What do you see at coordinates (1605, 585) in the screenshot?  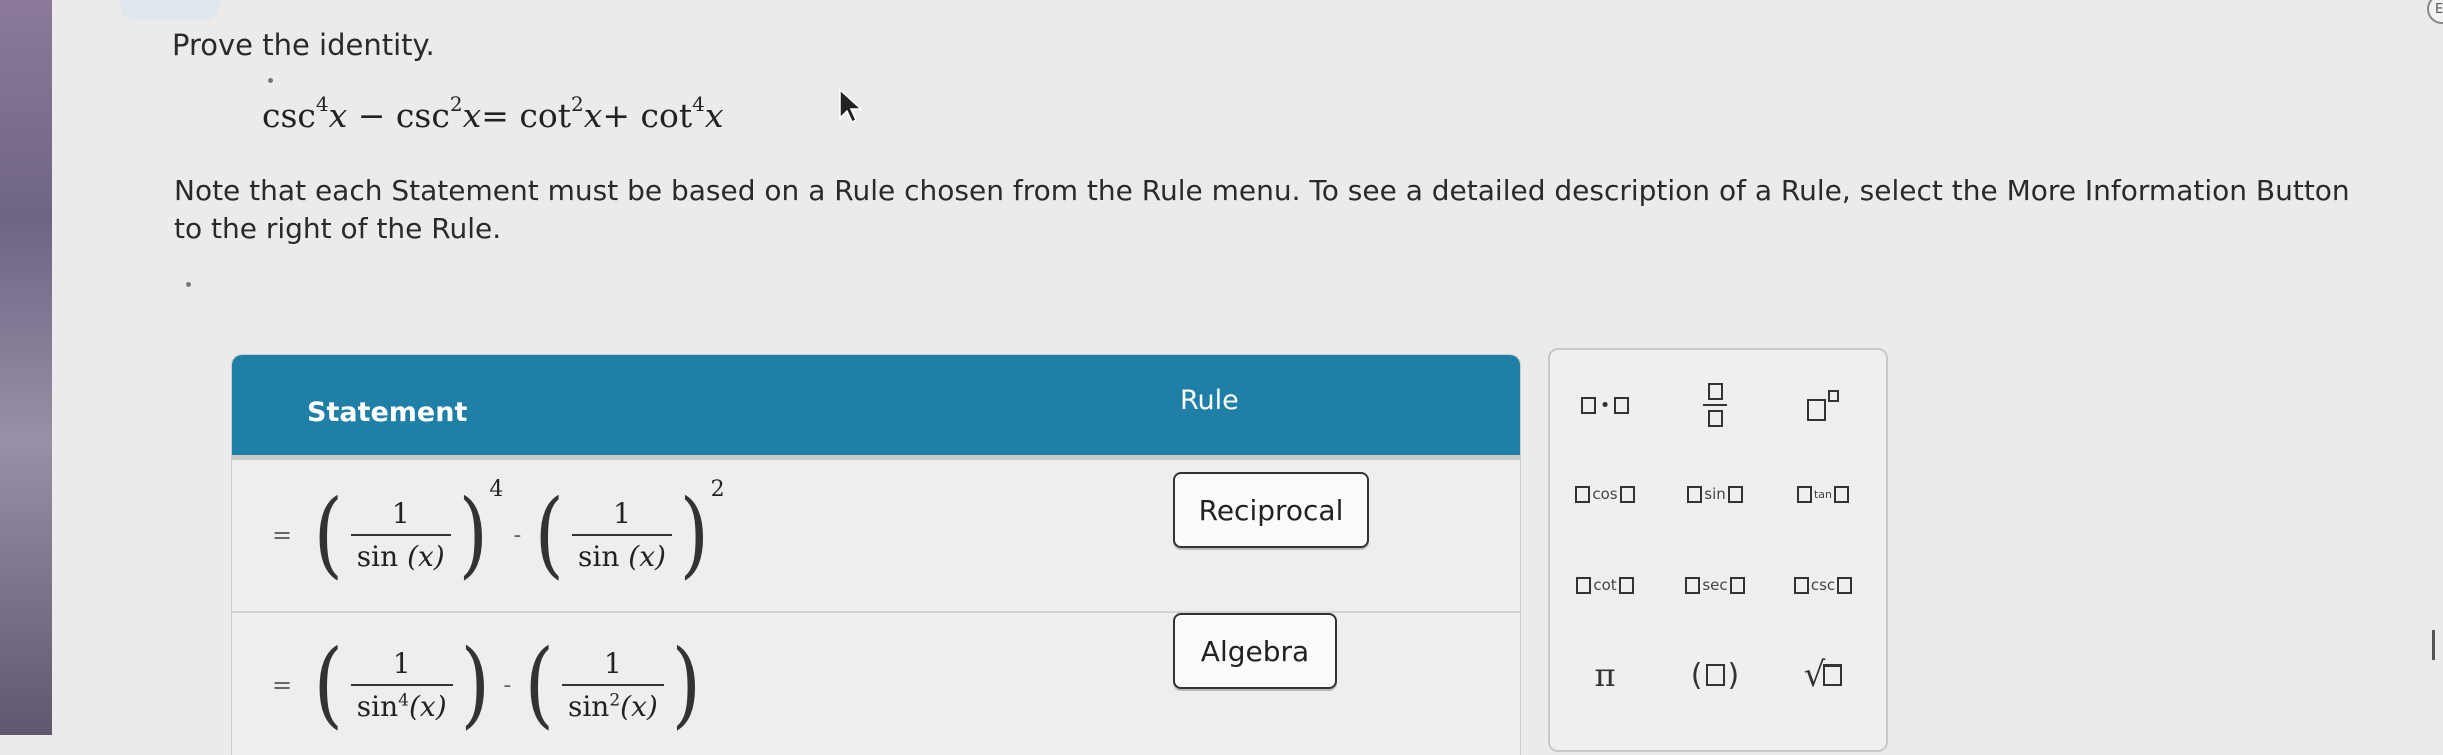 I see `cot-button: cot` at bounding box center [1605, 585].